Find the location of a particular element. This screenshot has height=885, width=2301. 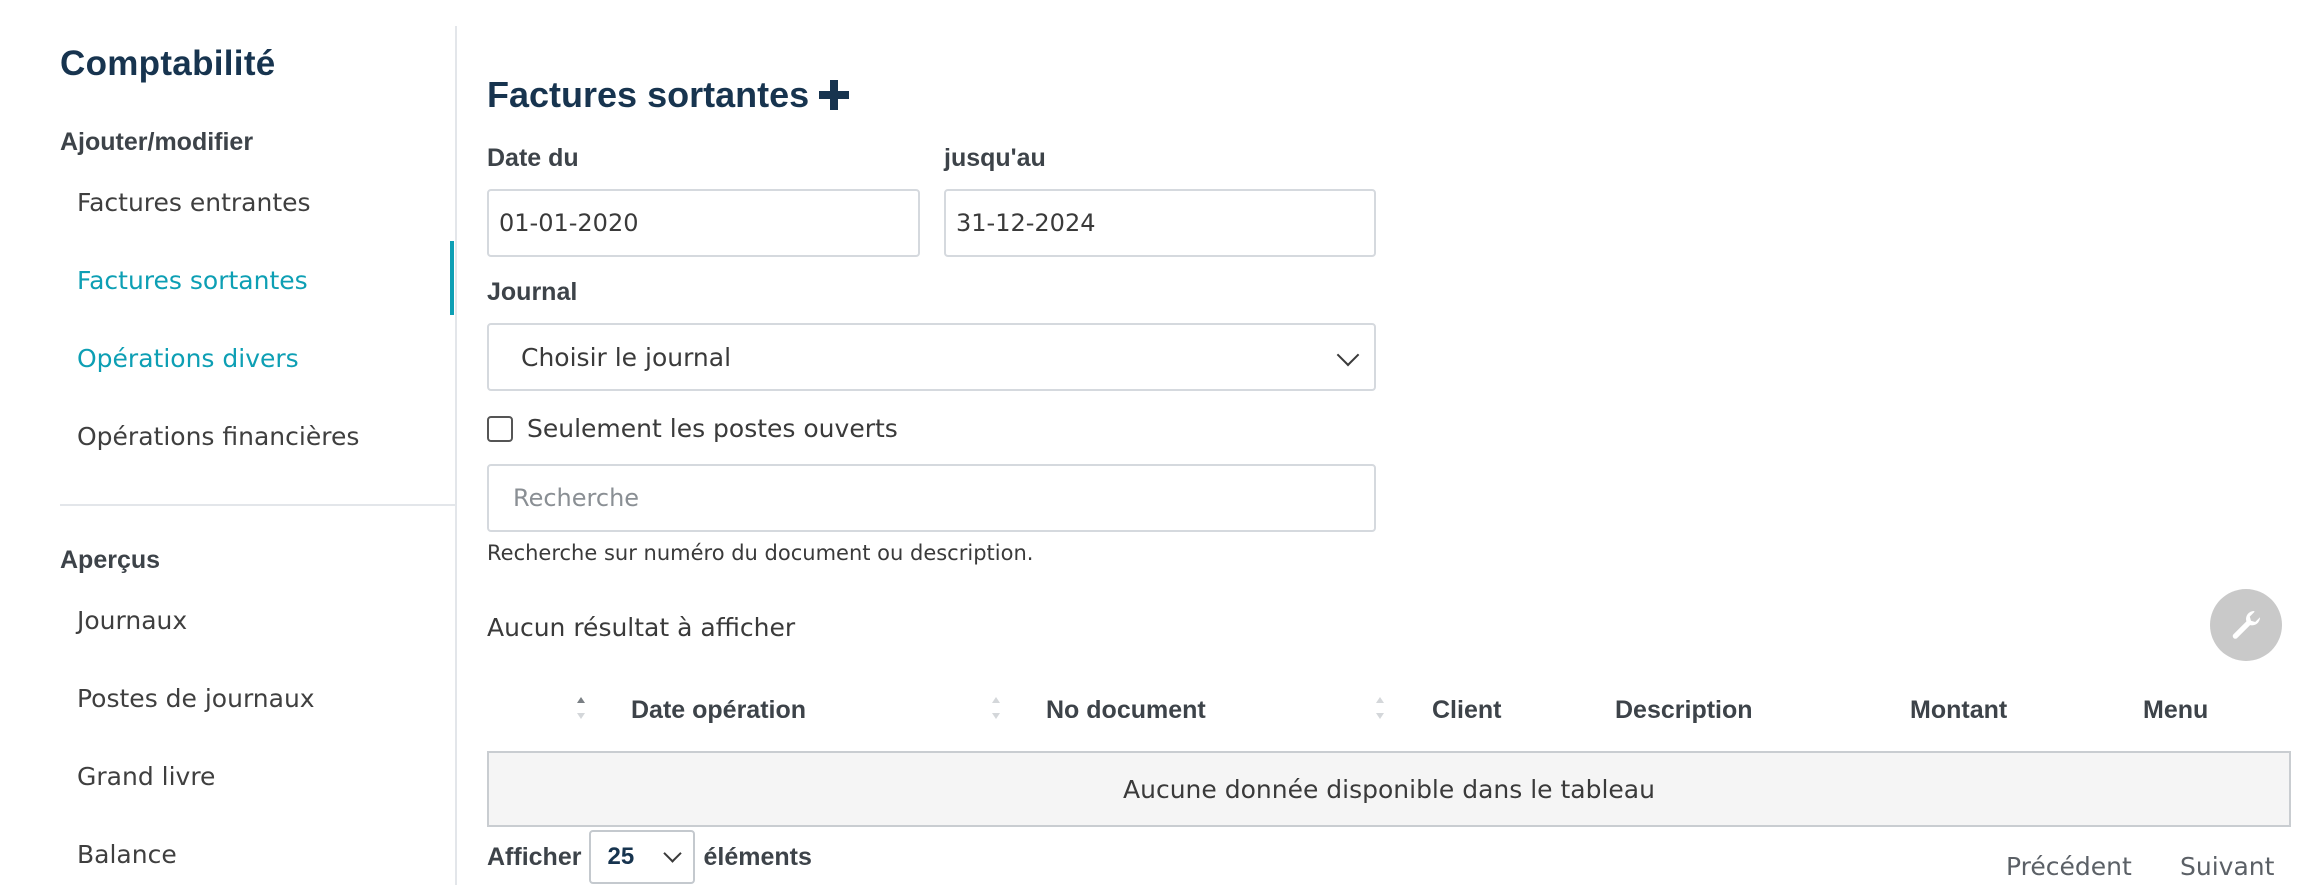

column-header-description: Description is located at coordinates (1684, 710).